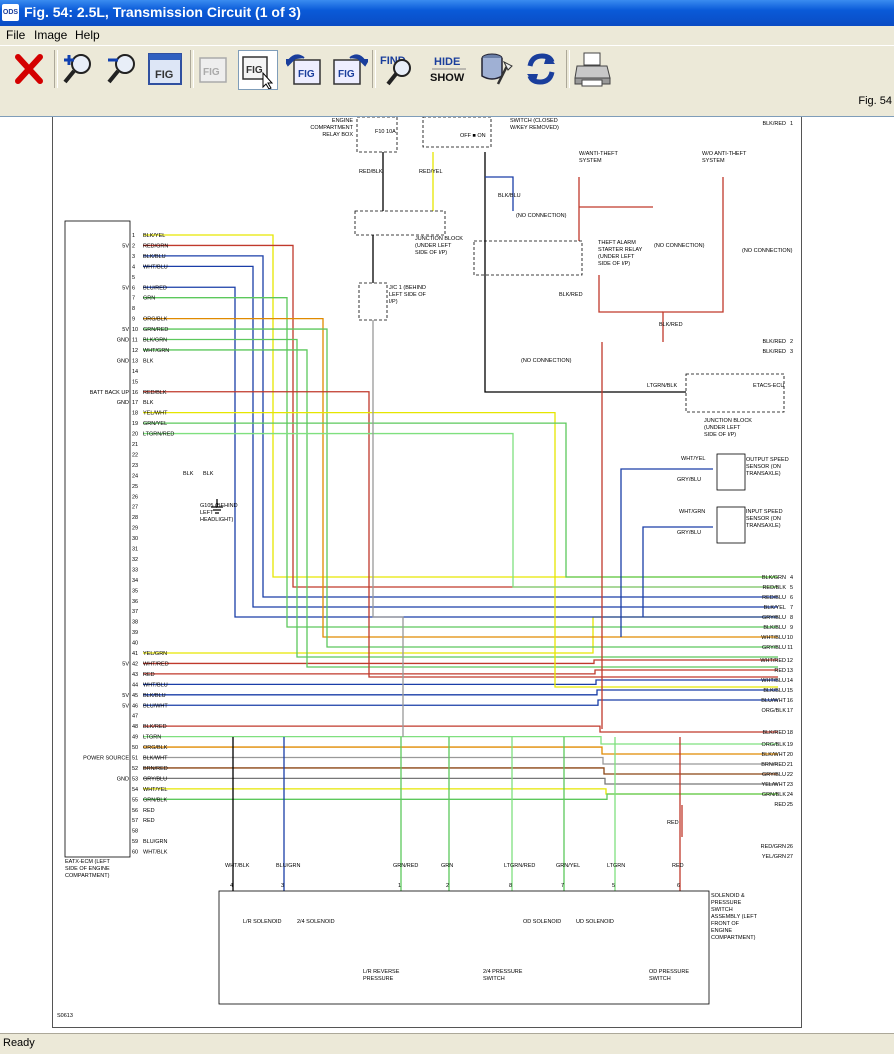  What do you see at coordinates (135, 372) in the screenshot?
I see `ecm-pin-number: 14` at bounding box center [135, 372].